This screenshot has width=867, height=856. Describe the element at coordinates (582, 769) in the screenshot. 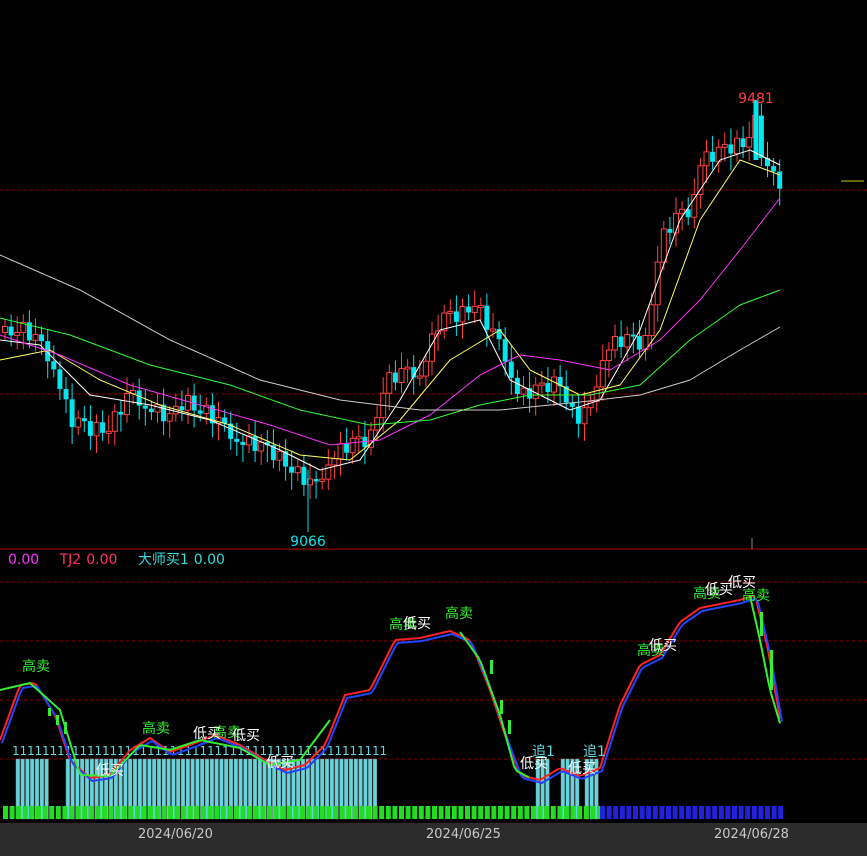

I see `signal-label: 低买` at that location.